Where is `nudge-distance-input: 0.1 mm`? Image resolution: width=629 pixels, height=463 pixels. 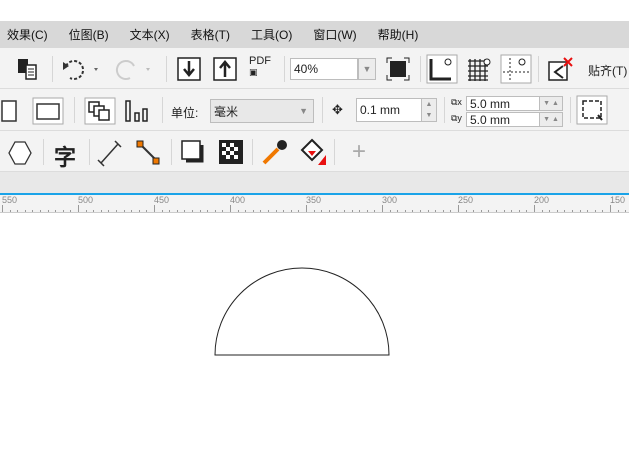 nudge-distance-input: 0.1 mm is located at coordinates (389, 110).